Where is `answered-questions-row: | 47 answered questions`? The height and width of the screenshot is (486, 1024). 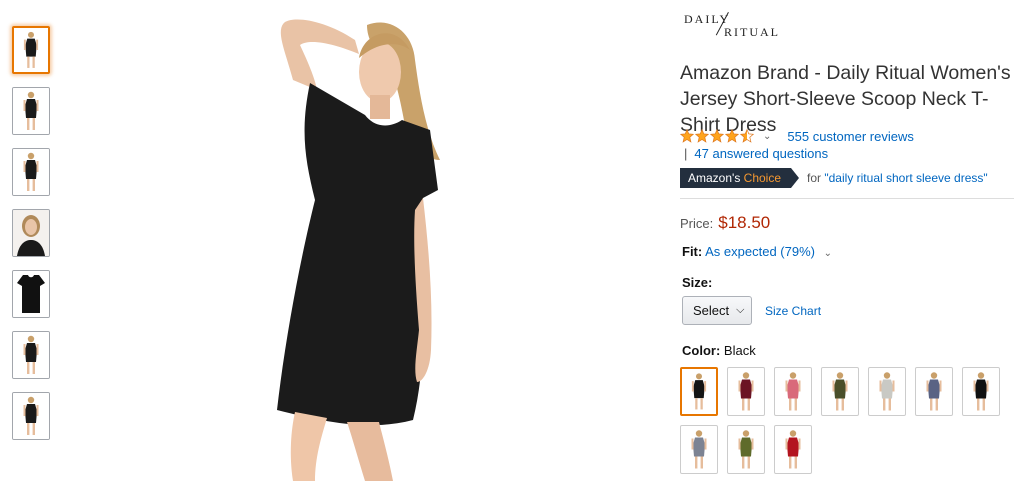
answered-questions-row: | 47 answered questions is located at coordinates (756, 153).